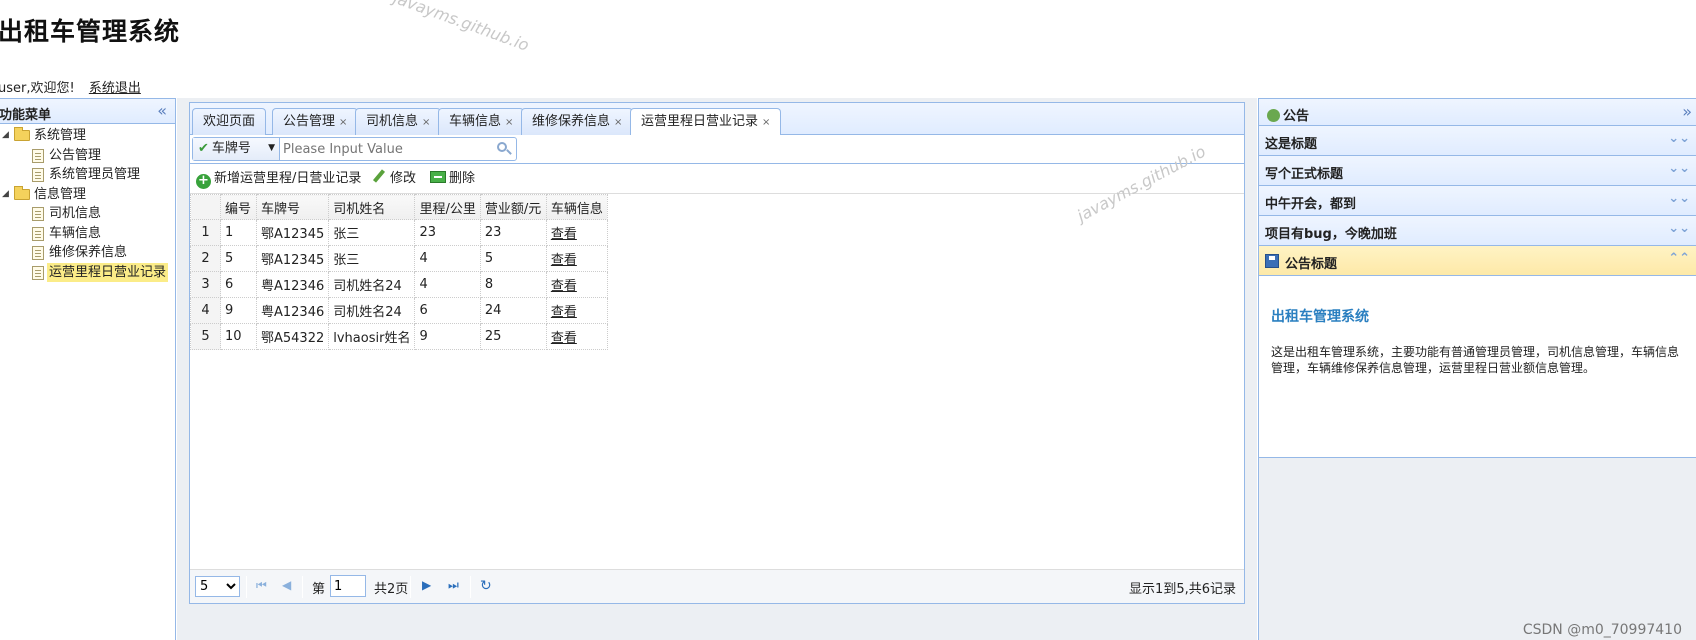  I want to click on column-header: 里程/公里, so click(447, 207).